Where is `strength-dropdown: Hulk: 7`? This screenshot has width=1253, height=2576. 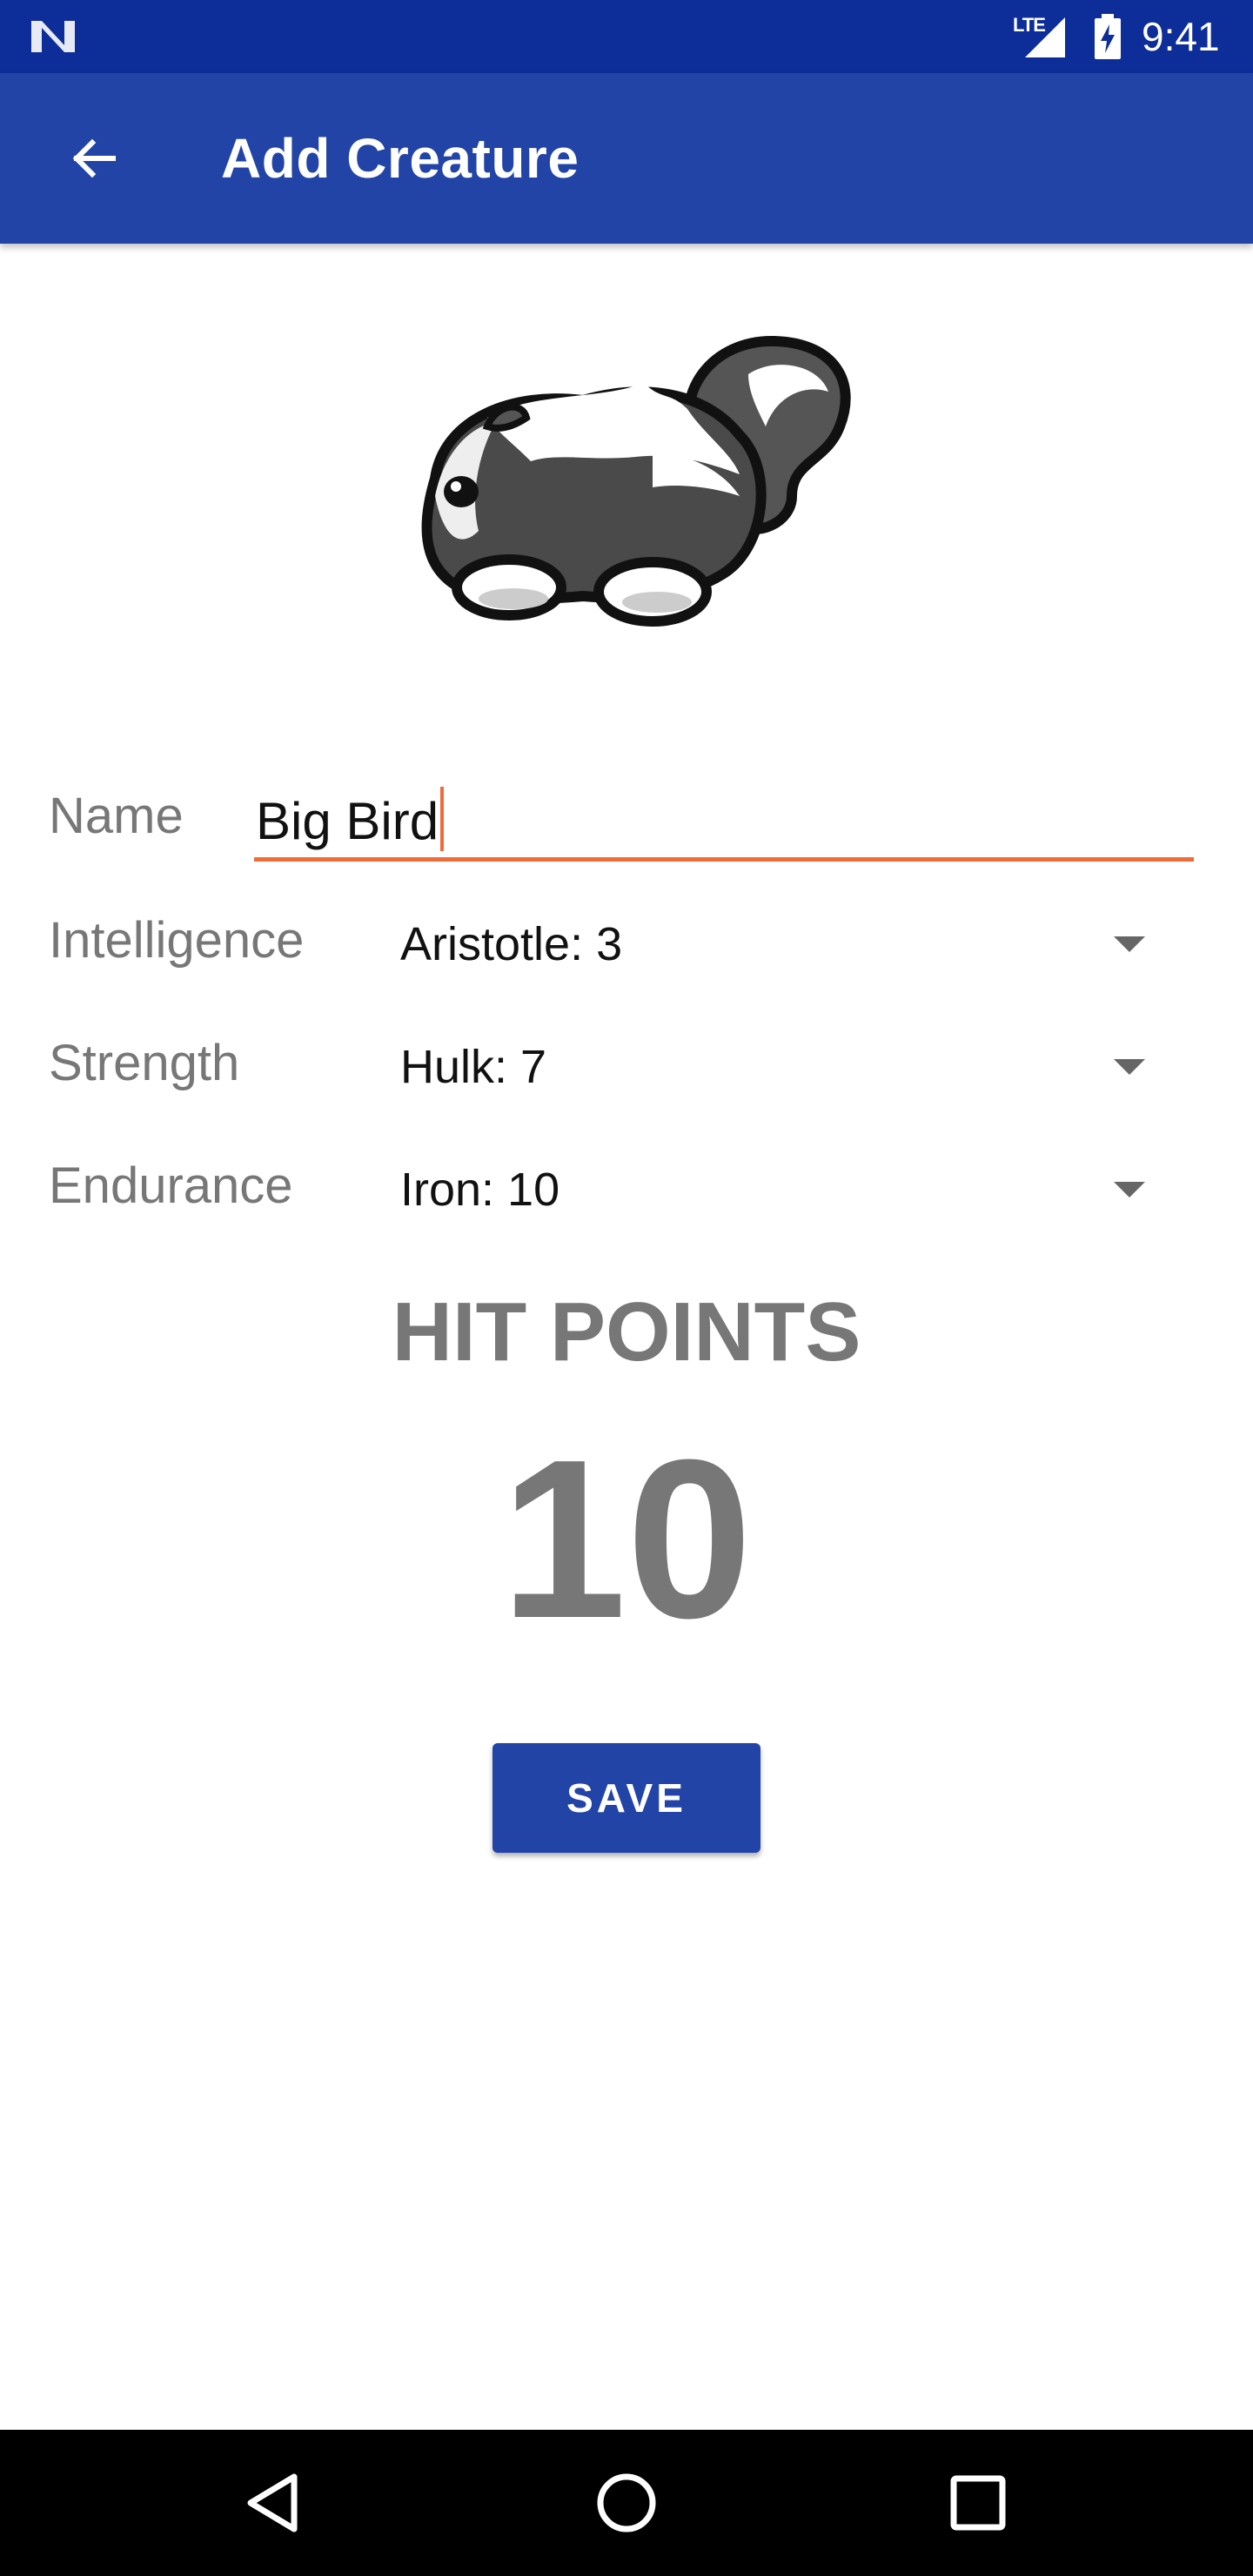
strength-dropdown: Hulk: 7 is located at coordinates (783, 1067).